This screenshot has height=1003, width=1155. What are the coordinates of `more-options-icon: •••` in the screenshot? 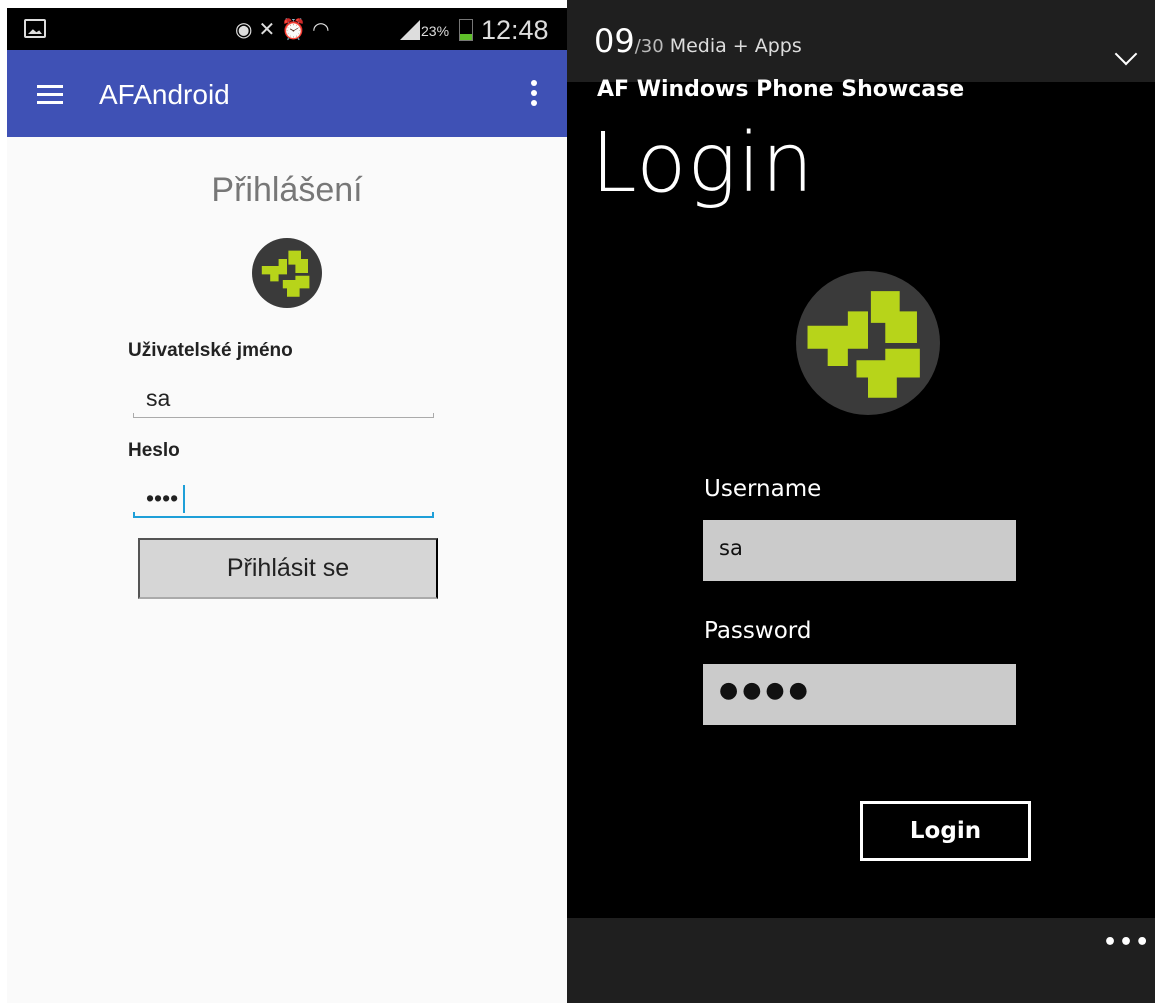 It's located at (1127, 942).